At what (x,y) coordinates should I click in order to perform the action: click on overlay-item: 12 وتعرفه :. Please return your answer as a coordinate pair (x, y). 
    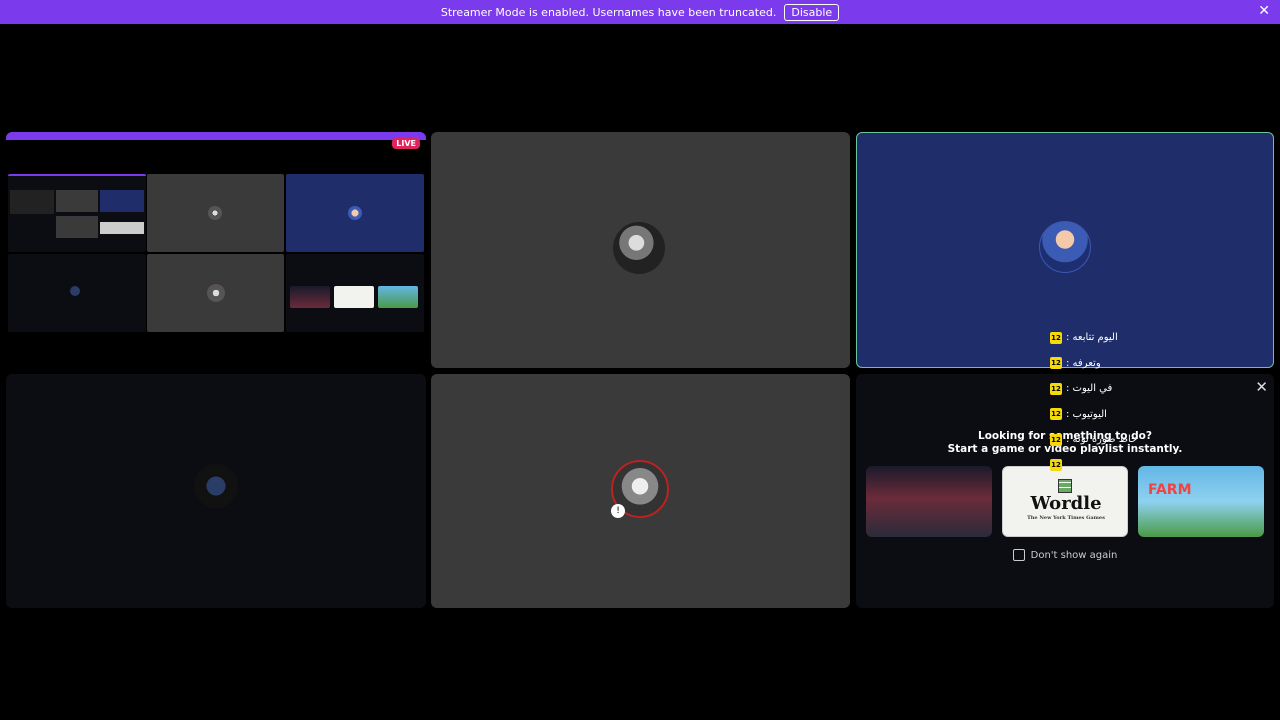
    Looking at the image, I should click on (1075, 363).